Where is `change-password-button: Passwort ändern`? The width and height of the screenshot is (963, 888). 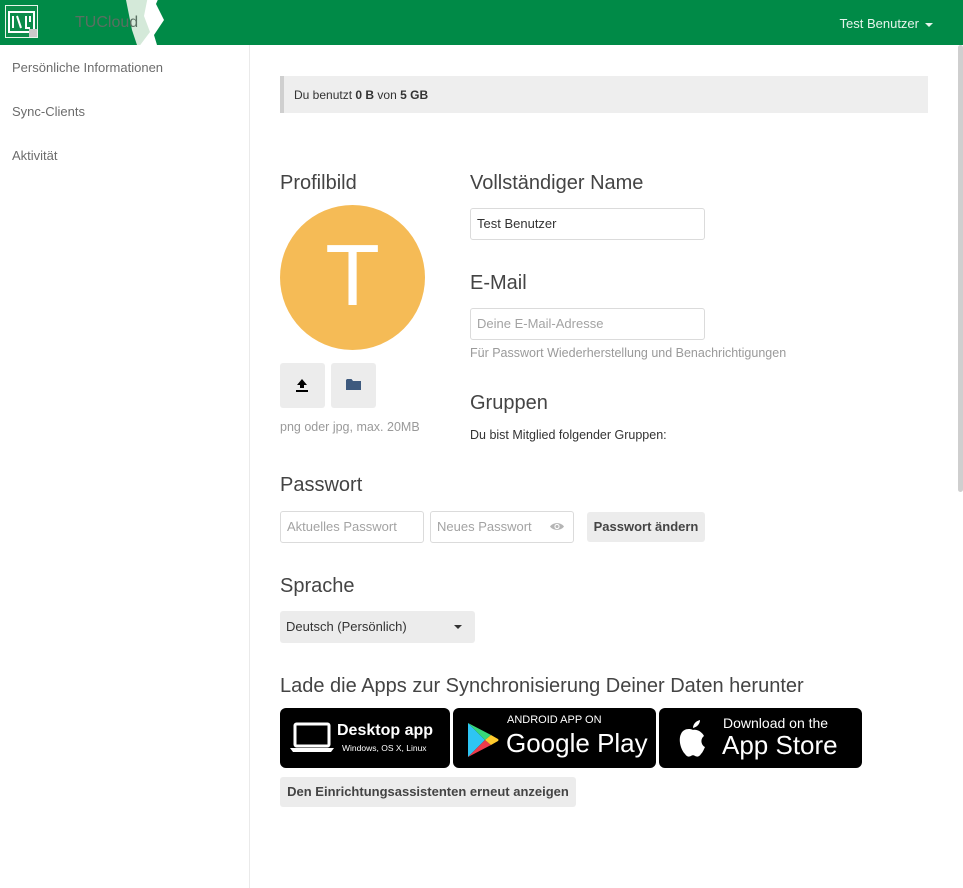 change-password-button: Passwort ändern is located at coordinates (646, 527).